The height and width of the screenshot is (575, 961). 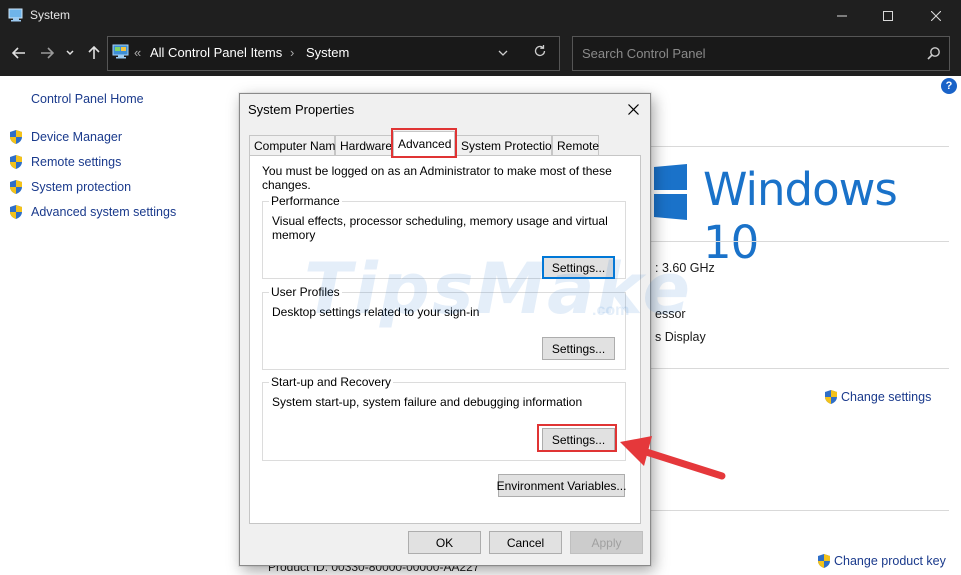 I want to click on address-box: « All Control Panel Items › System, so click(x=333, y=53).